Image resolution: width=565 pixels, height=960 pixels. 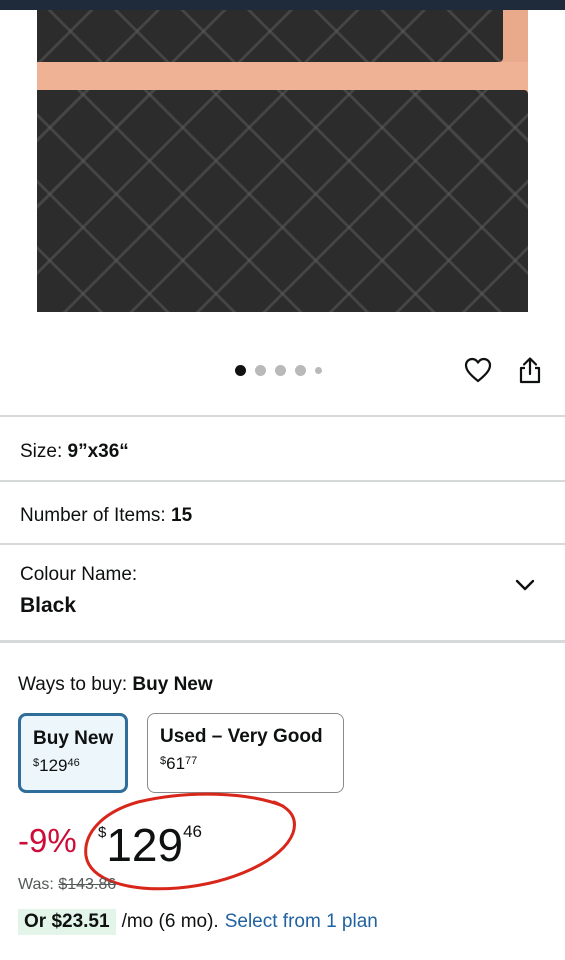 I want to click on heart-icon, so click(x=478, y=370).